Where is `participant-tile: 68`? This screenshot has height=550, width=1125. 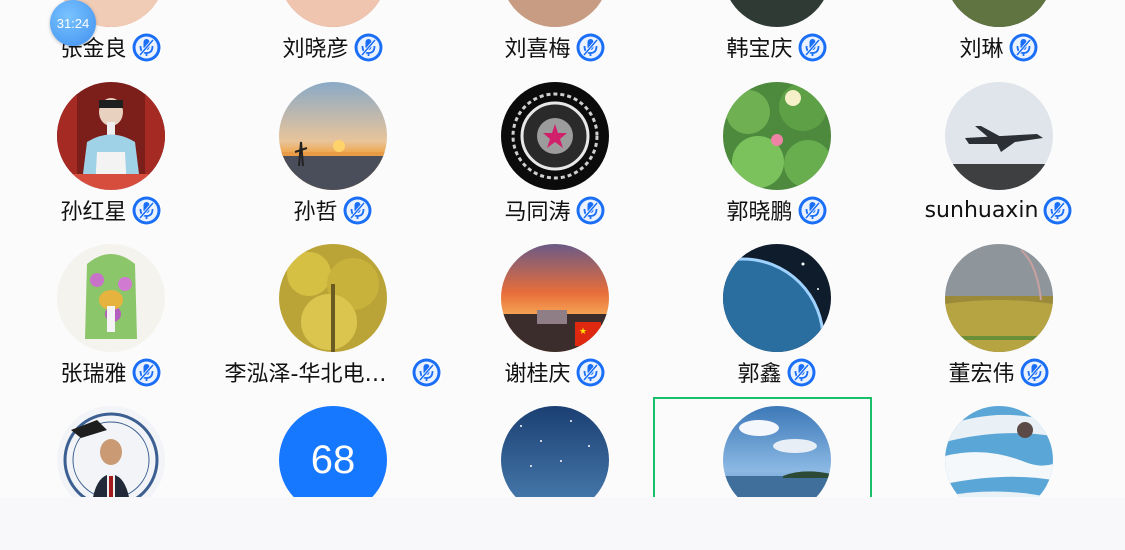 participant-tile: 68 is located at coordinates (333, 451).